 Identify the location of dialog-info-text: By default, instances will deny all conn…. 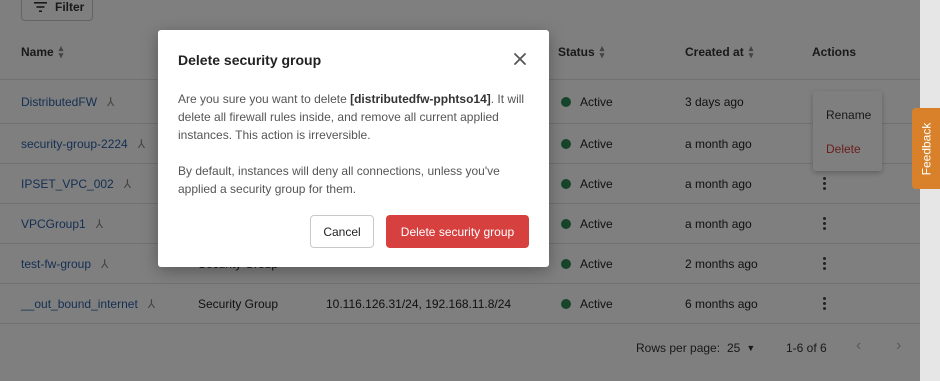
(339, 180).